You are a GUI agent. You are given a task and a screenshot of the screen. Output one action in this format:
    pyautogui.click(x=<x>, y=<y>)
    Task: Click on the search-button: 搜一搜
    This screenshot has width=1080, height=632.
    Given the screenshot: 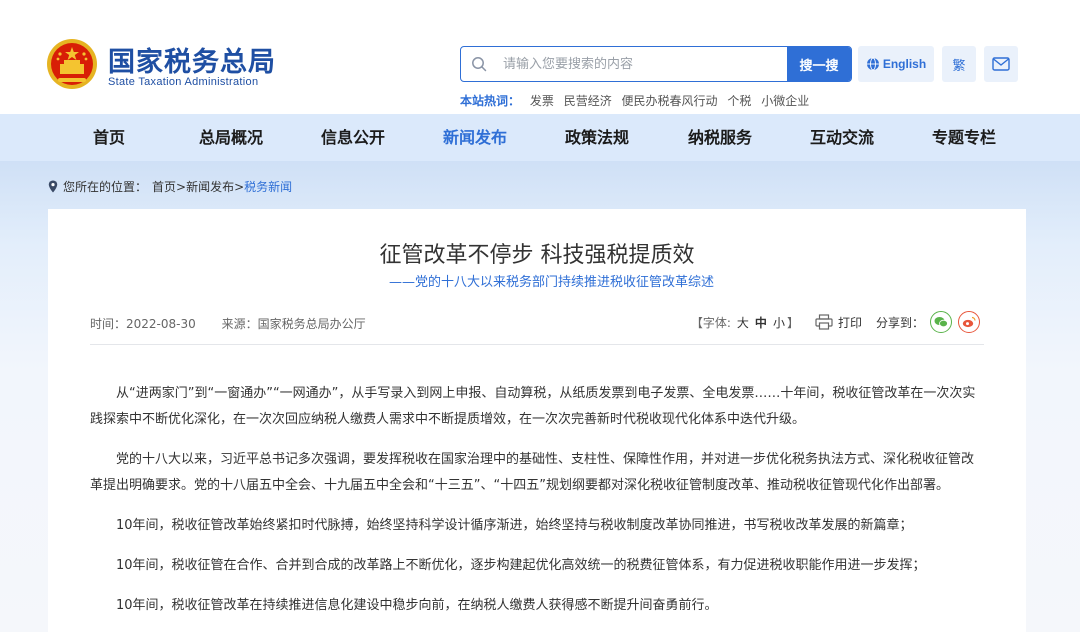 What is the action you would take?
    pyautogui.click(x=819, y=64)
    